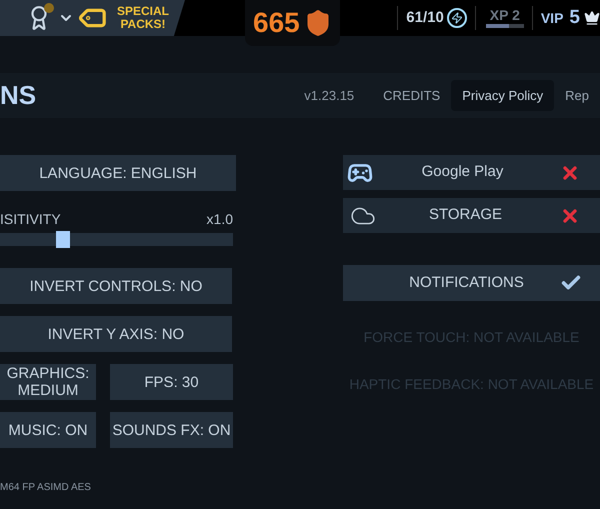 The height and width of the screenshot is (509, 600). Describe the element at coordinates (577, 96) in the screenshot. I see `header-link: Rep` at that location.